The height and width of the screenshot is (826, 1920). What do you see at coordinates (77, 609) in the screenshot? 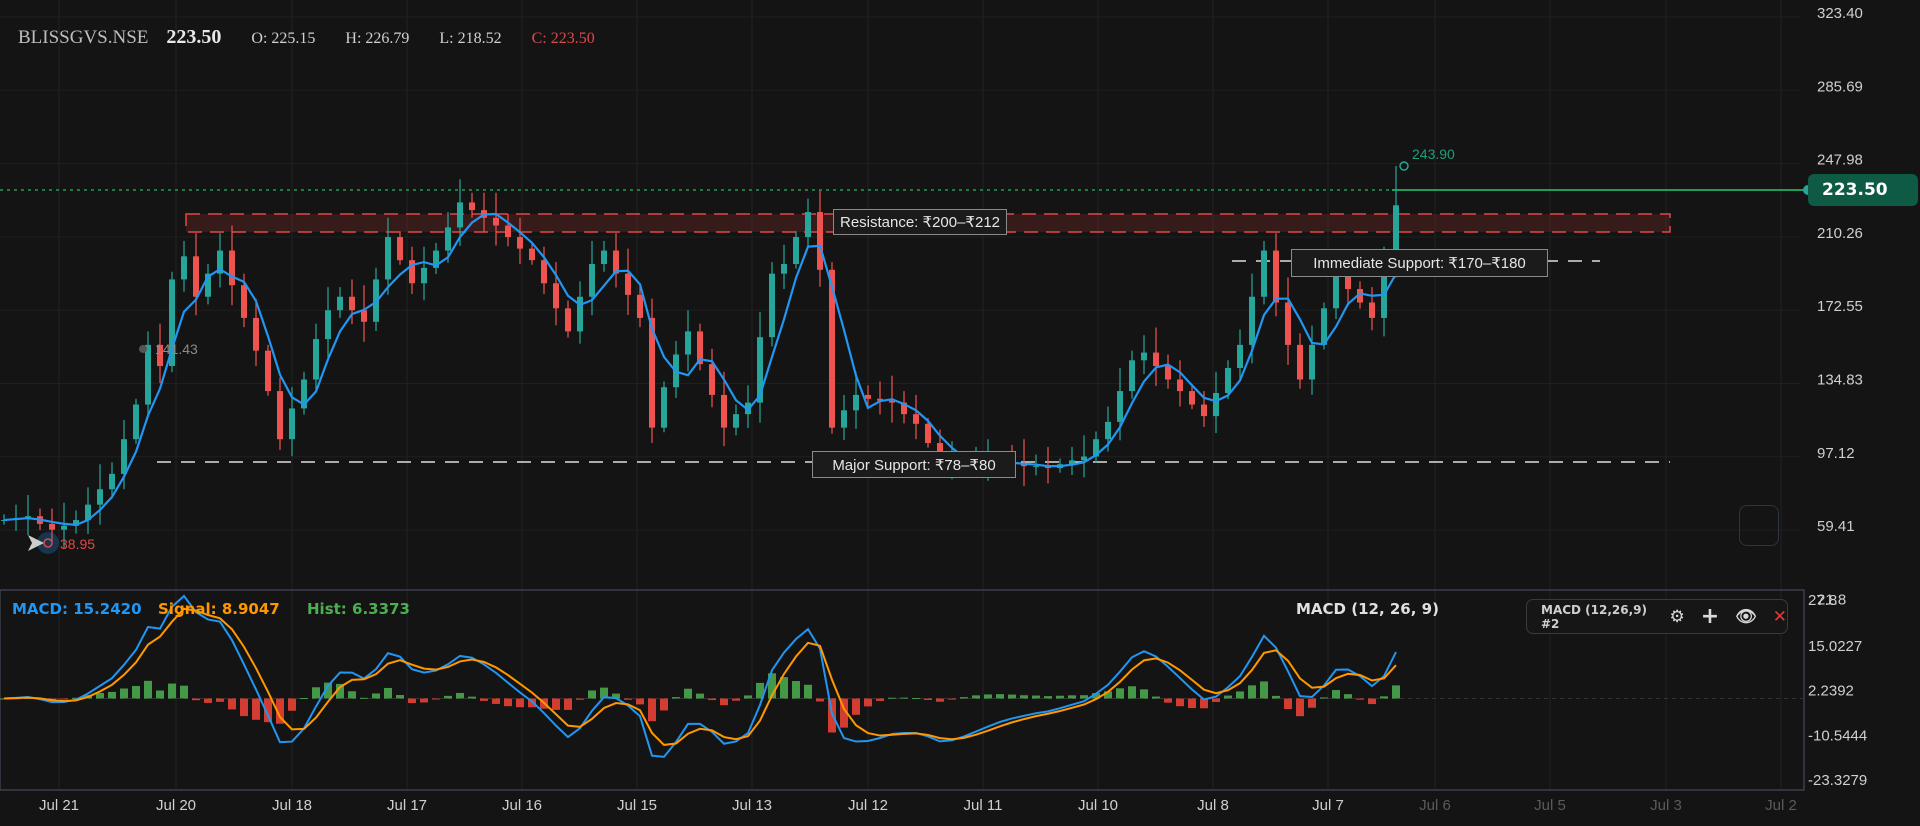
I see `macd-value: MACD: 15.2420` at bounding box center [77, 609].